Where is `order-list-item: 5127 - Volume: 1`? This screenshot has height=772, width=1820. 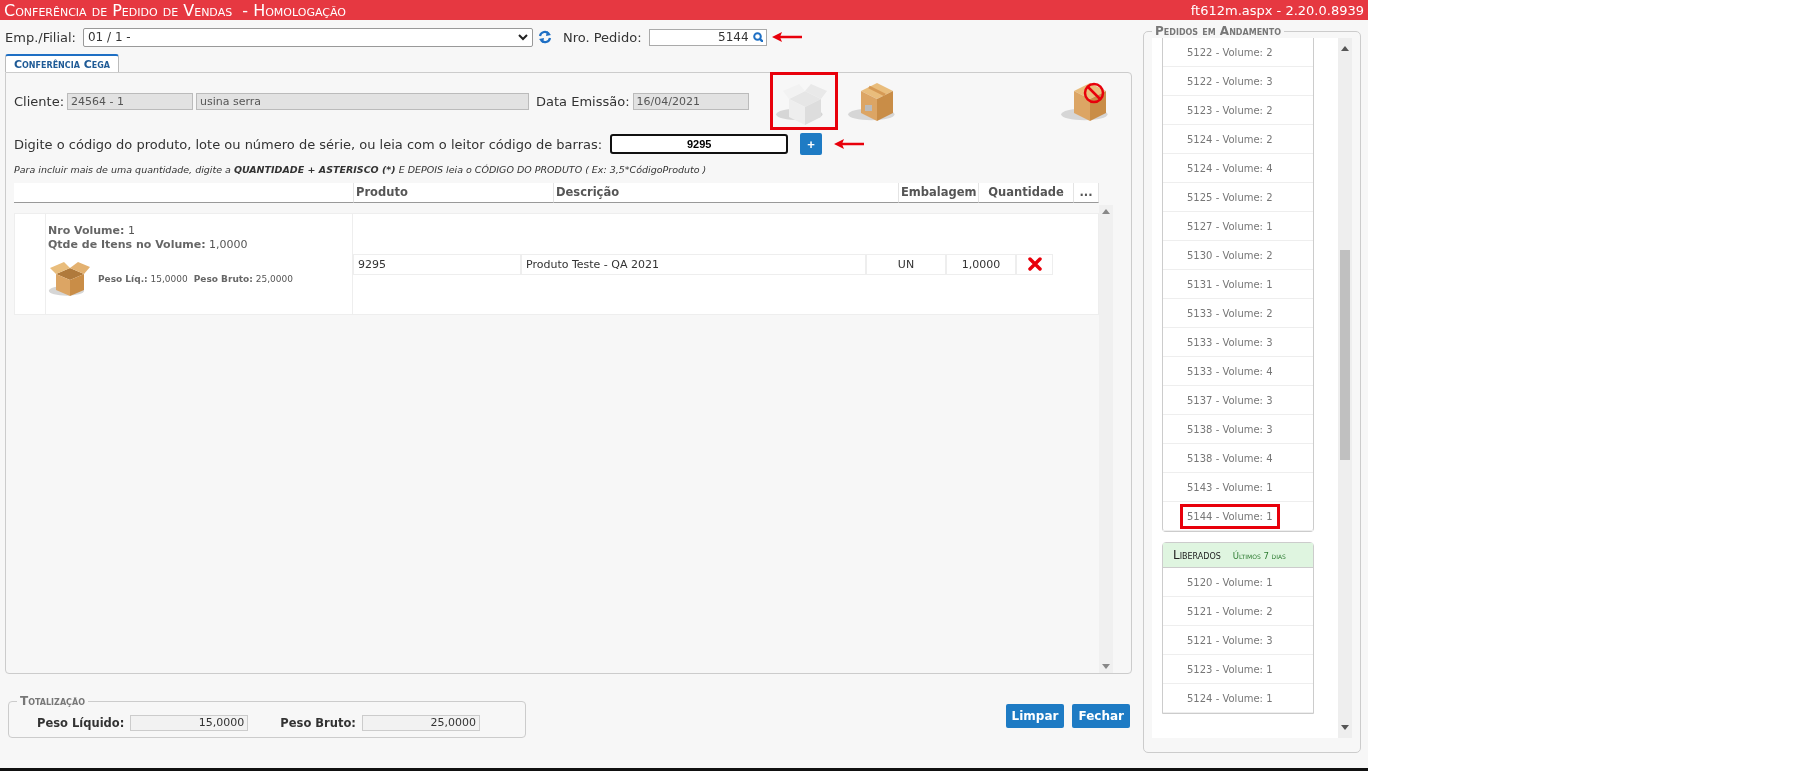
order-list-item: 5127 - Volume: 1 is located at coordinates (1230, 226).